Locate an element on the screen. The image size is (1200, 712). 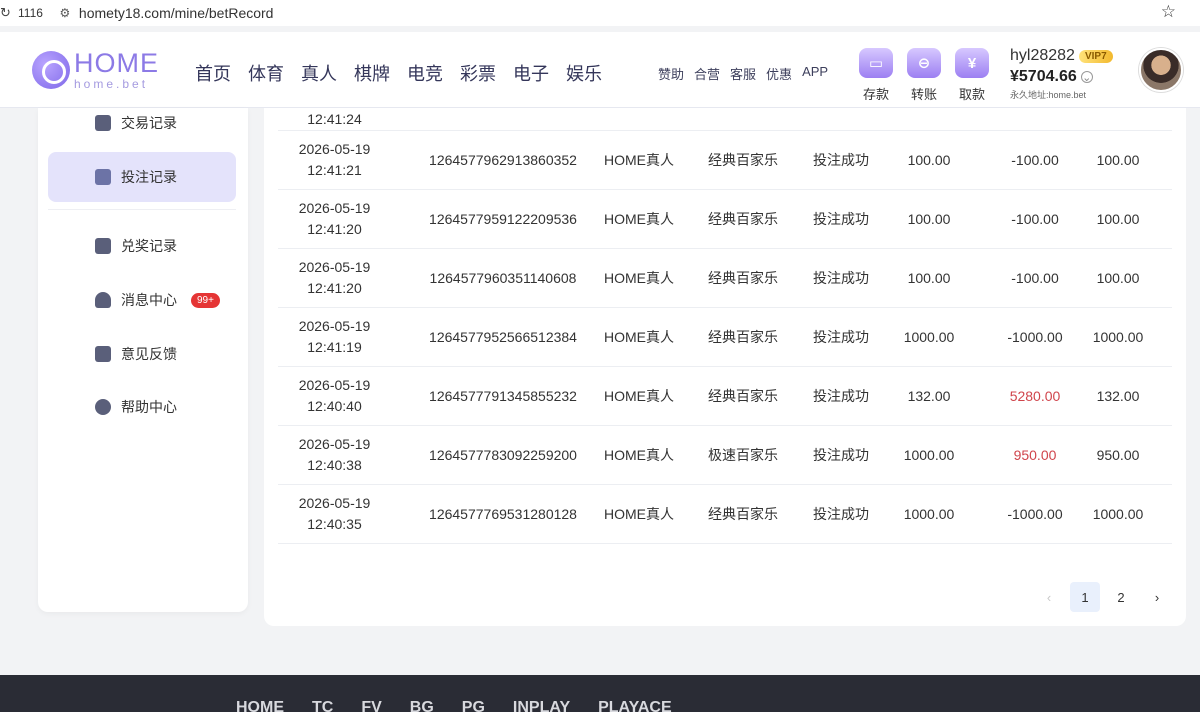
logo-subtitle: home.bet is located at coordinates (111, 84).